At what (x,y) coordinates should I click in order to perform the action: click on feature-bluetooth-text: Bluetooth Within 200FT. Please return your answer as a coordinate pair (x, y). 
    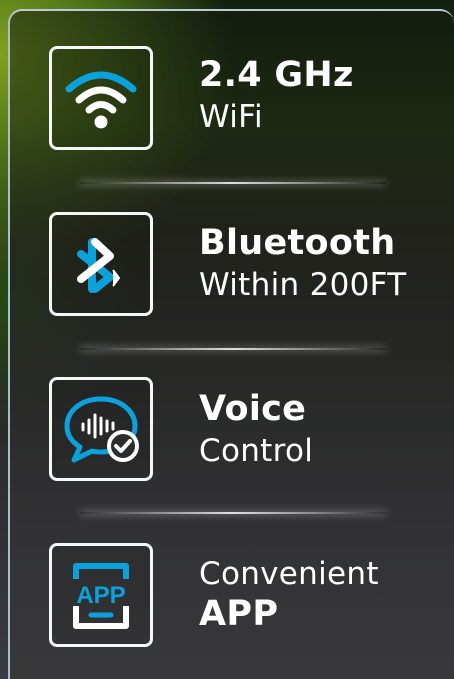
    Looking at the image, I should click on (303, 263).